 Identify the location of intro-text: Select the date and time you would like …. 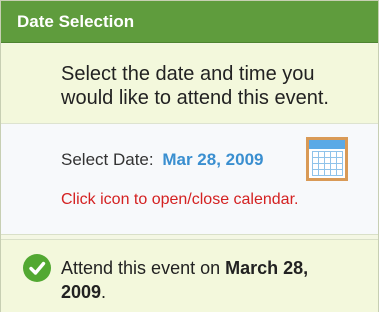
(195, 86).